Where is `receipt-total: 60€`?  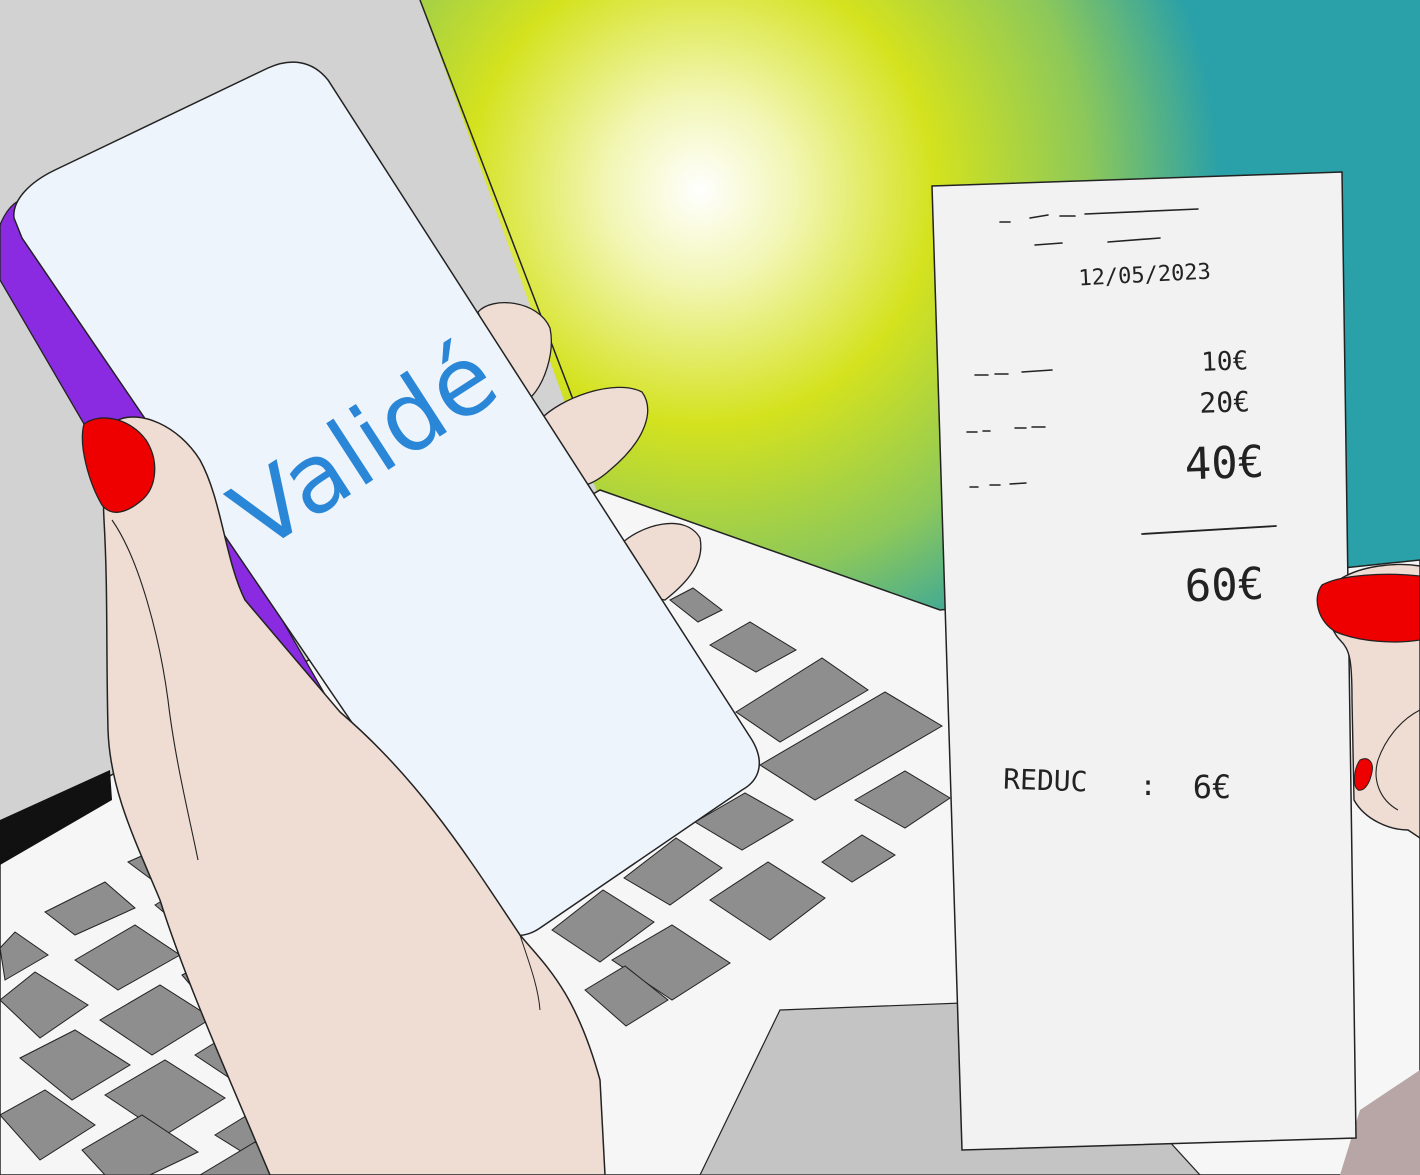
receipt-total: 60€ is located at coordinates (1224, 586).